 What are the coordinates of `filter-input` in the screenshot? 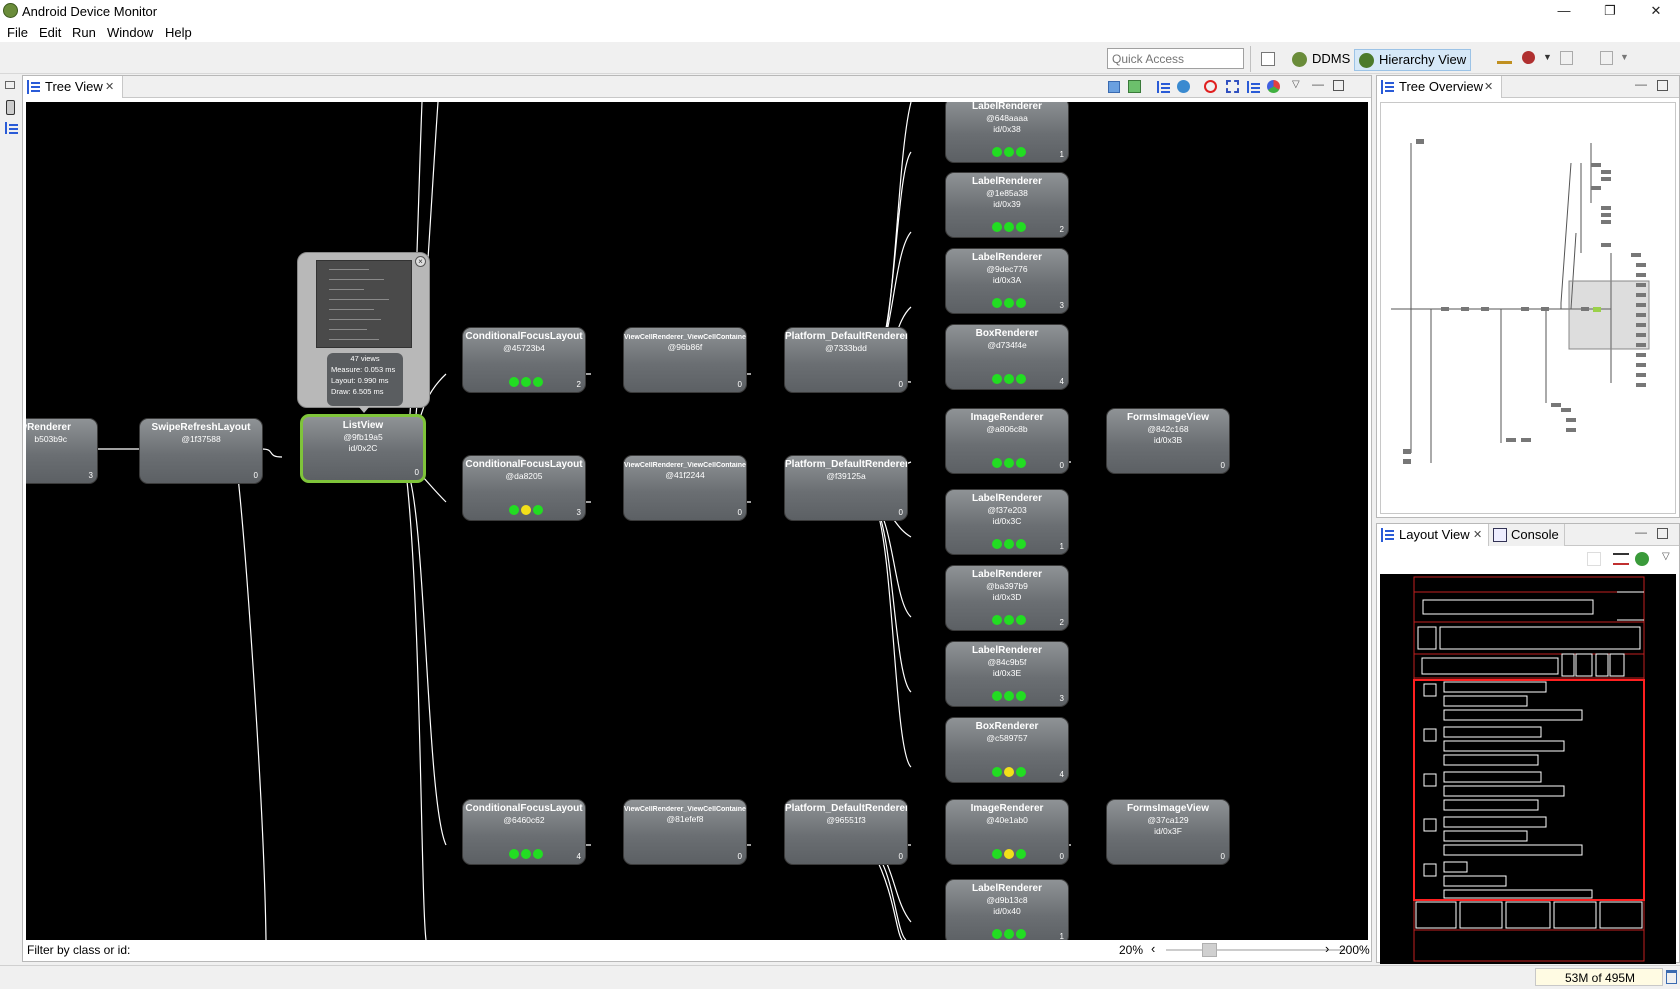 It's located at (610, 950).